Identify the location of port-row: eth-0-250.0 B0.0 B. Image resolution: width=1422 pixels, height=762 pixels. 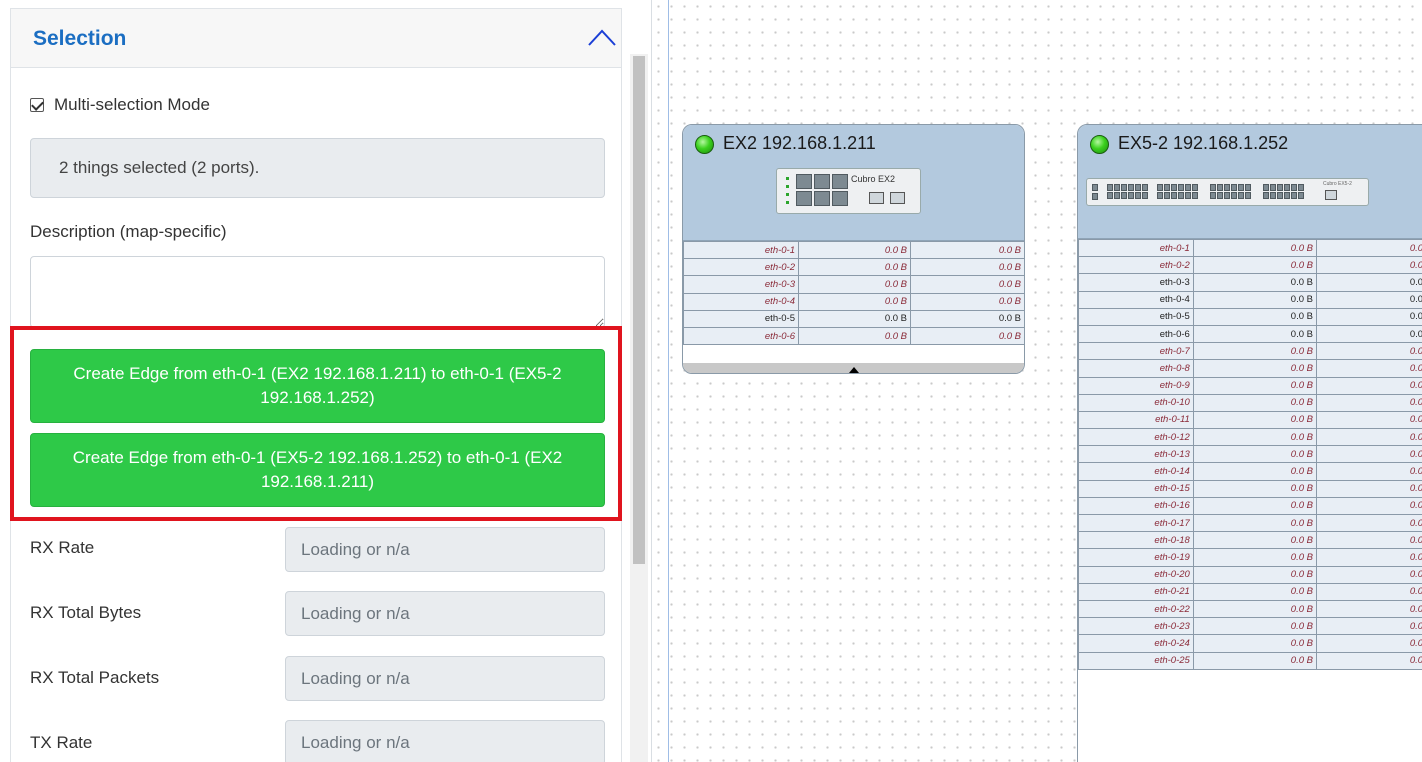
(1250, 660).